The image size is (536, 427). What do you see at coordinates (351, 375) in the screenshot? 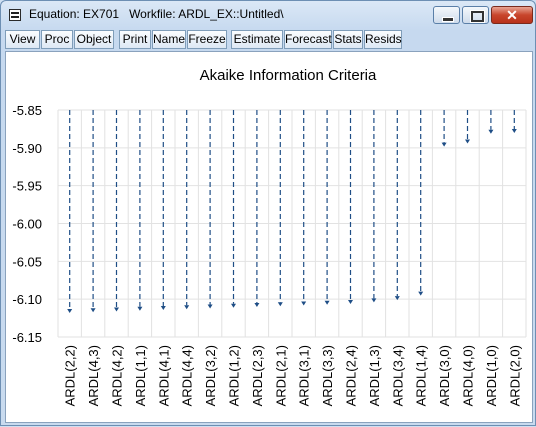
I see `x-category-label: ARDL(2,4)` at bounding box center [351, 375].